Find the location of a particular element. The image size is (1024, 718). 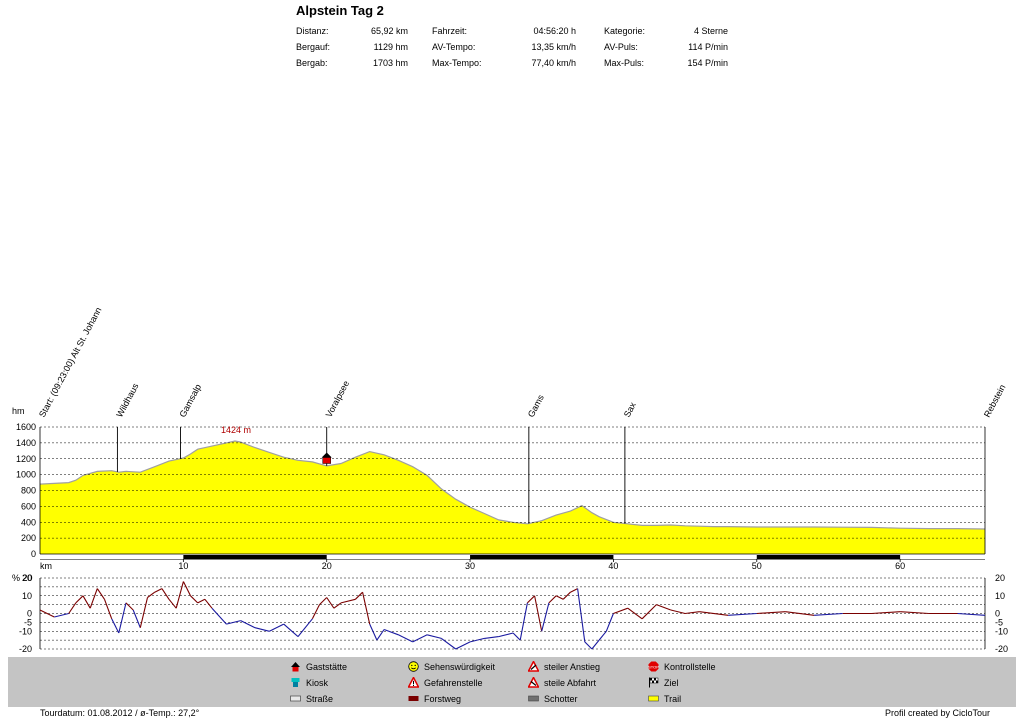

grade-ytick-label: -20 is located at coordinates (25, 649).